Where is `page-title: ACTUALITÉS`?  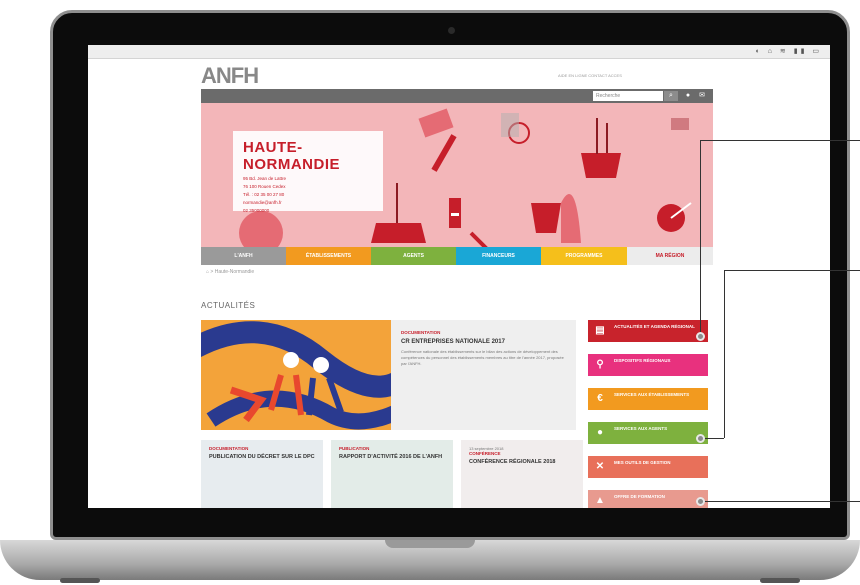
page-title: ACTUALITÉS is located at coordinates (228, 305).